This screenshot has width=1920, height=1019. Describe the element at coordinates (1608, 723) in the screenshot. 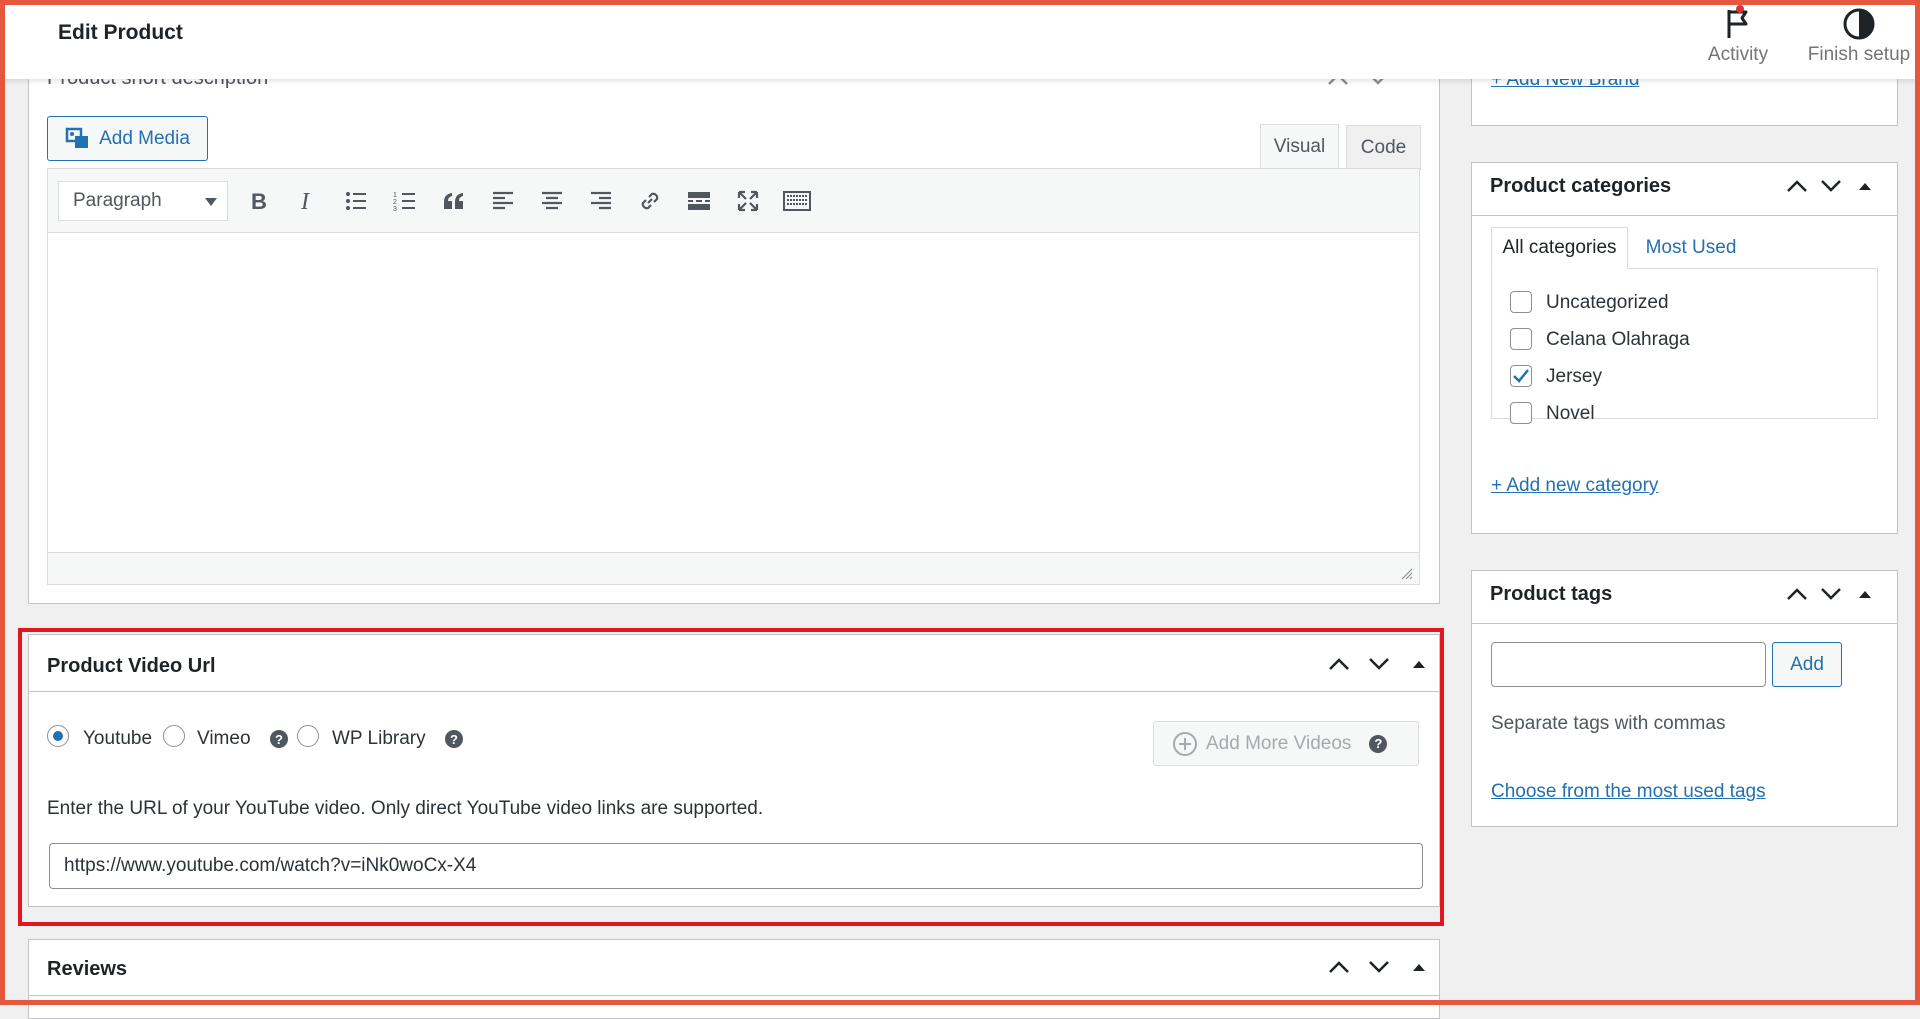

I see `tags-hint: Separate tags with commas` at that location.